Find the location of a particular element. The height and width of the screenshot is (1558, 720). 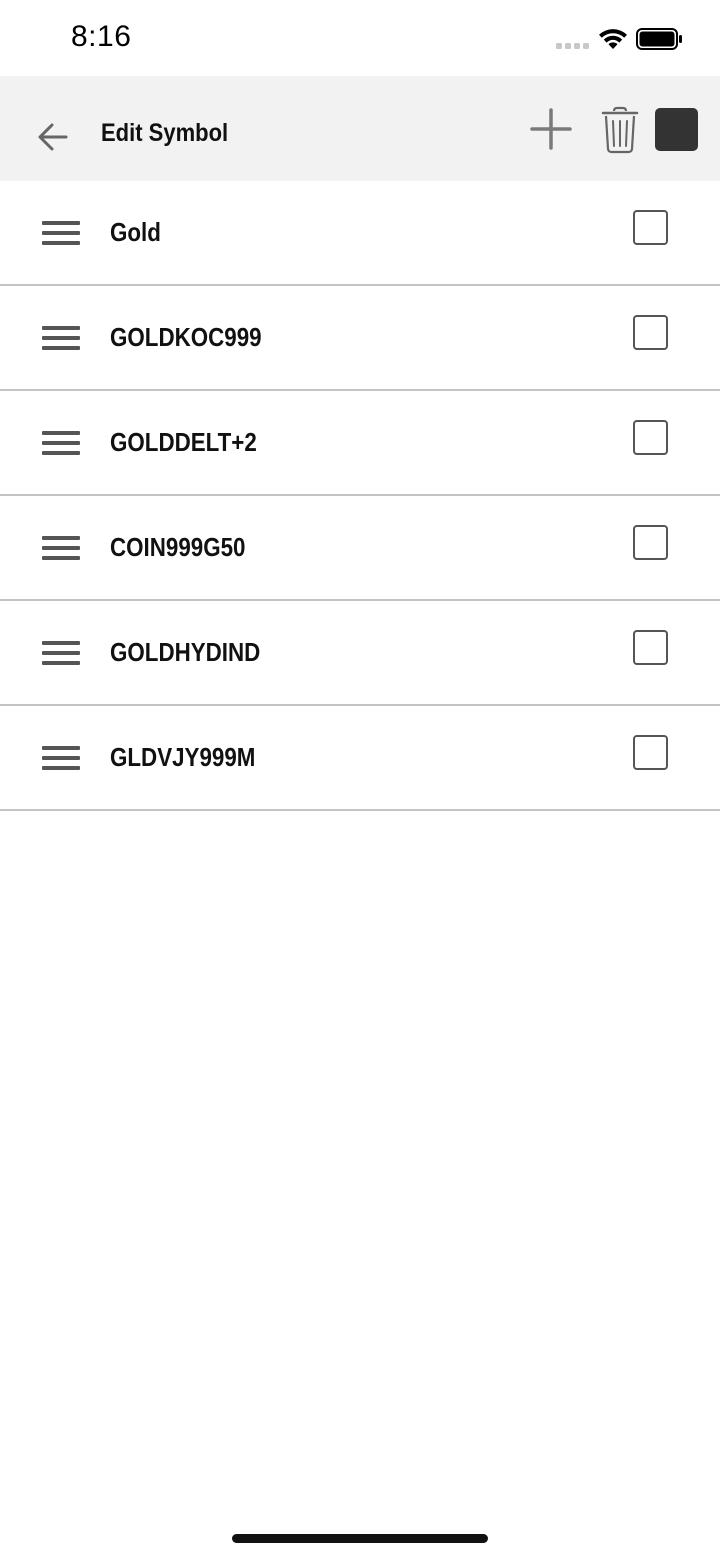

list-item: COIN999G50 is located at coordinates (360, 548).